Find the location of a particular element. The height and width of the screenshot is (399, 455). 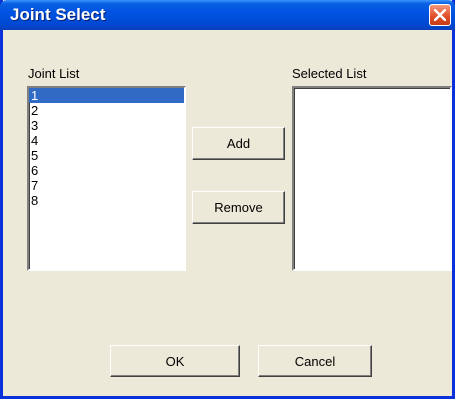

remove-button: Remove is located at coordinates (238, 207).